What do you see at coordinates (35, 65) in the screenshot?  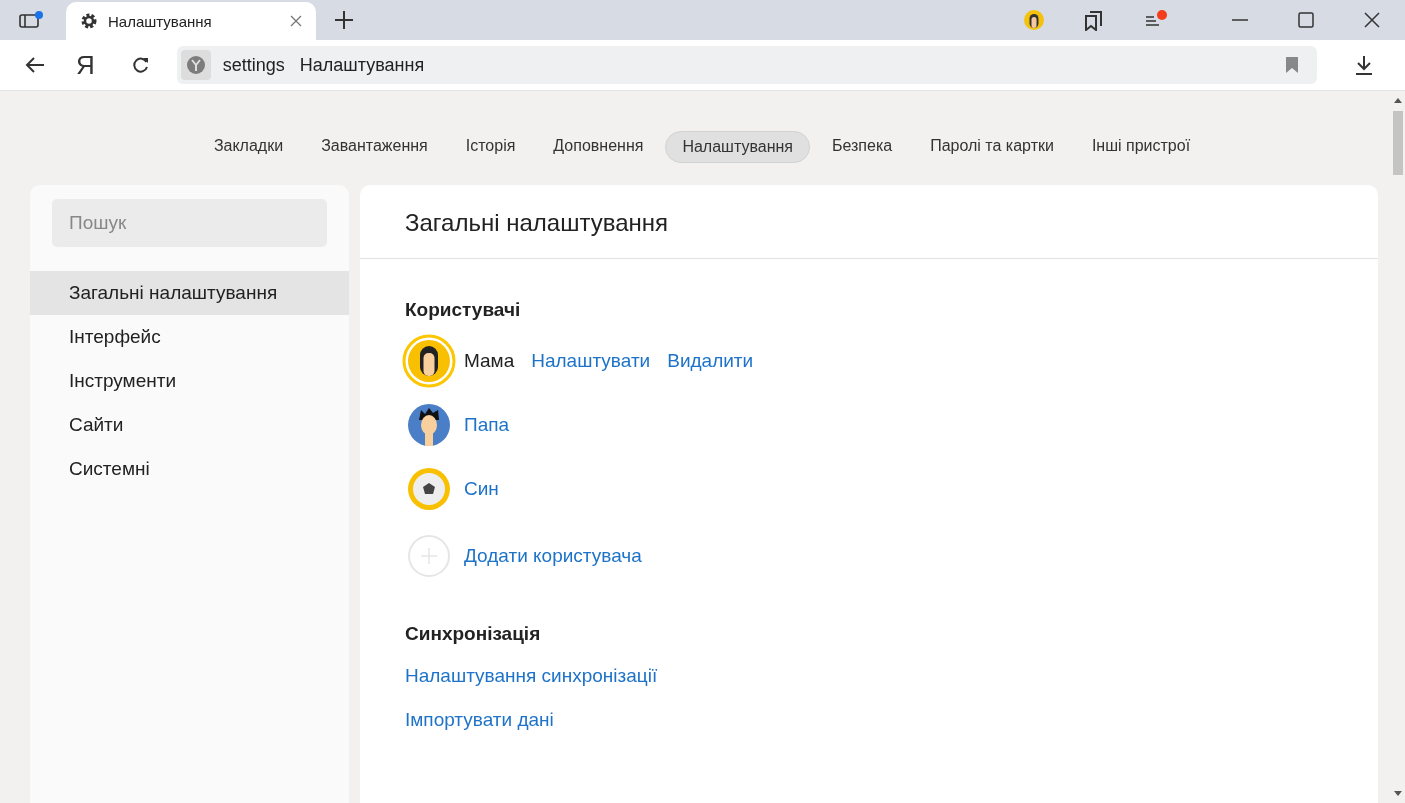 I see `back-arrow-icon` at bounding box center [35, 65].